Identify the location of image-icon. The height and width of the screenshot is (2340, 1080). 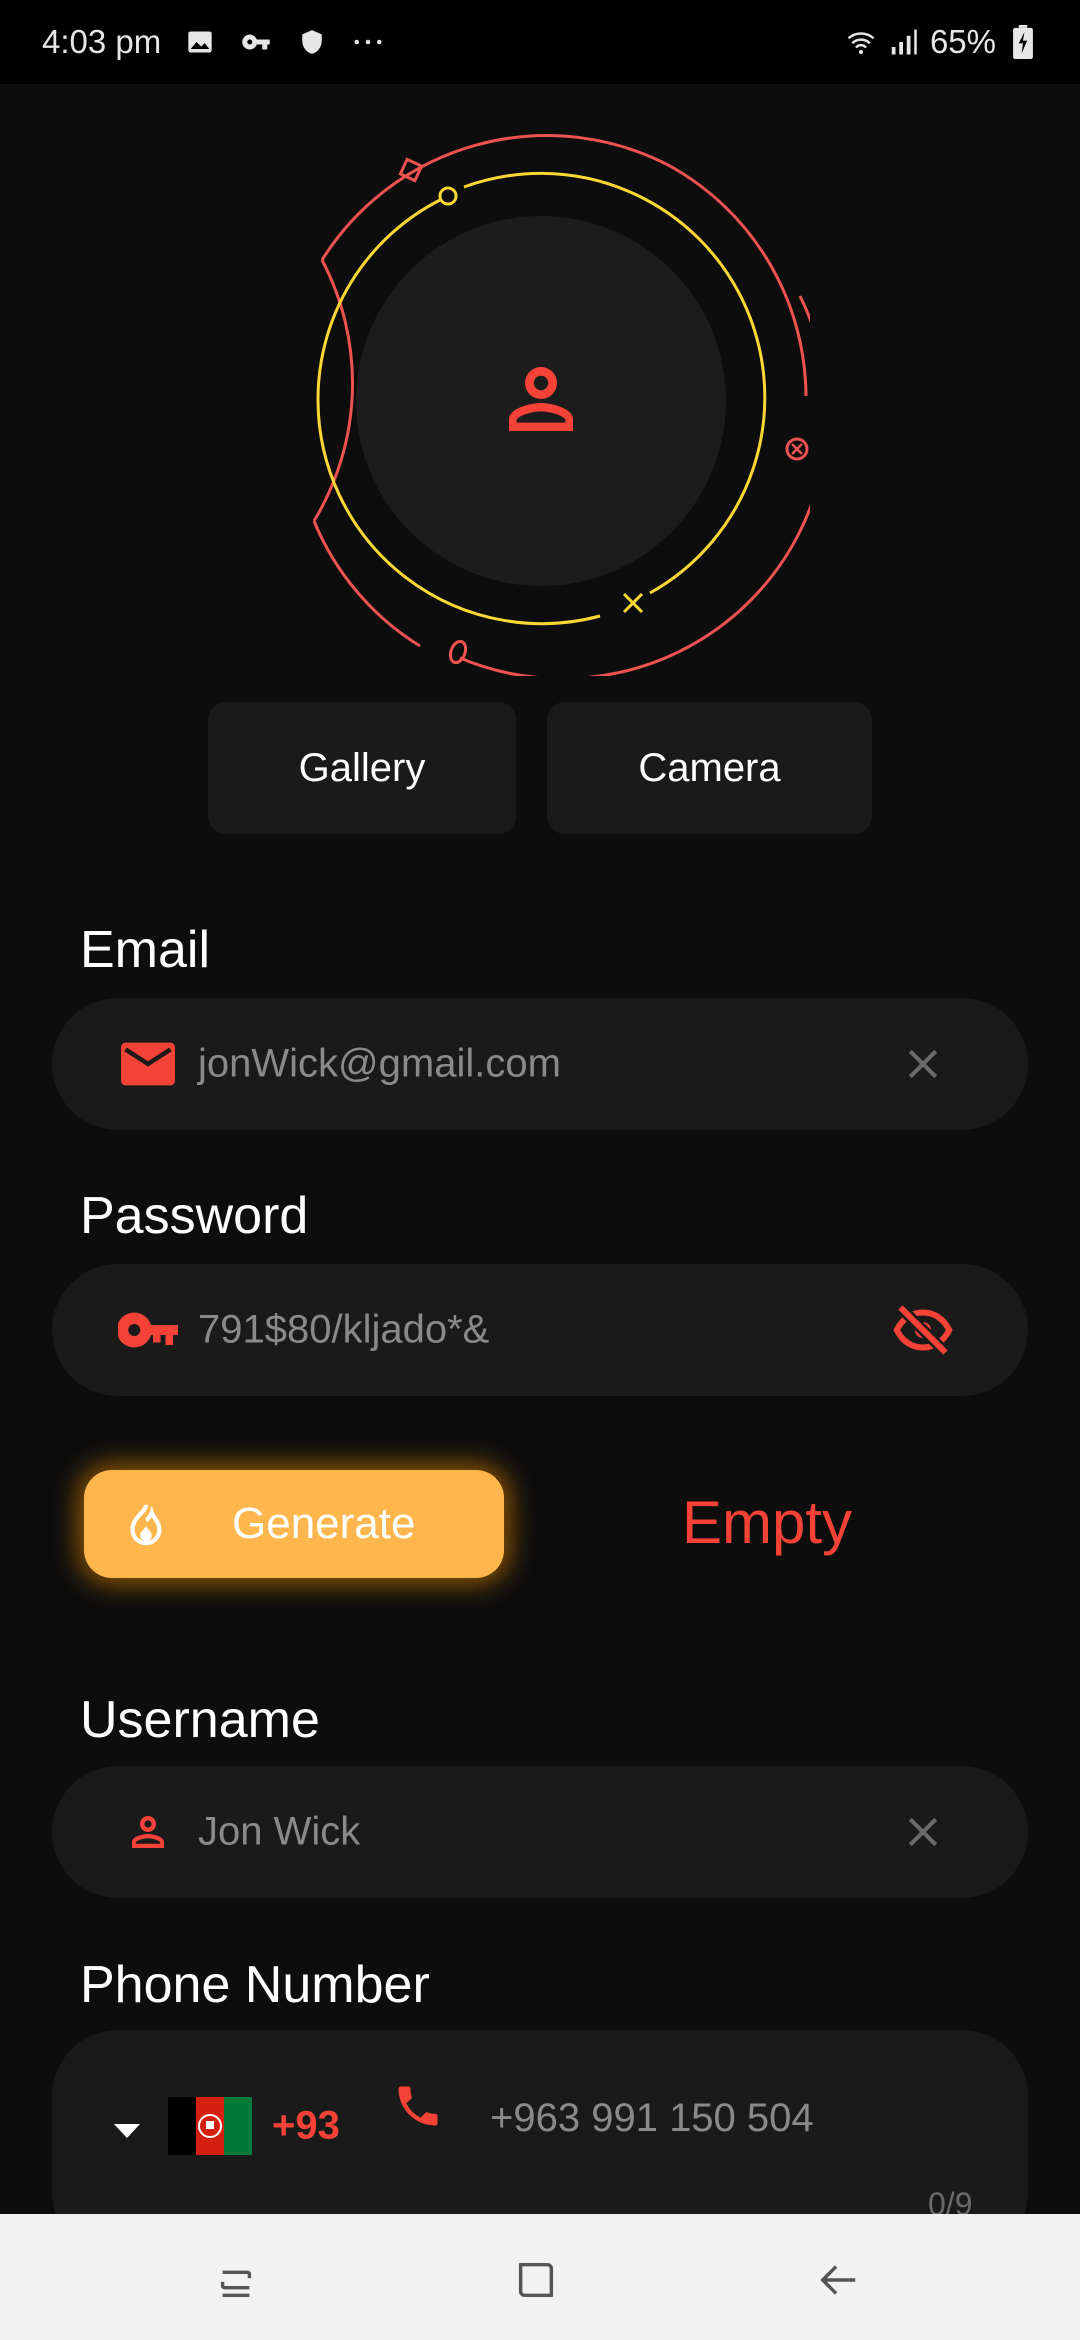
(200, 42).